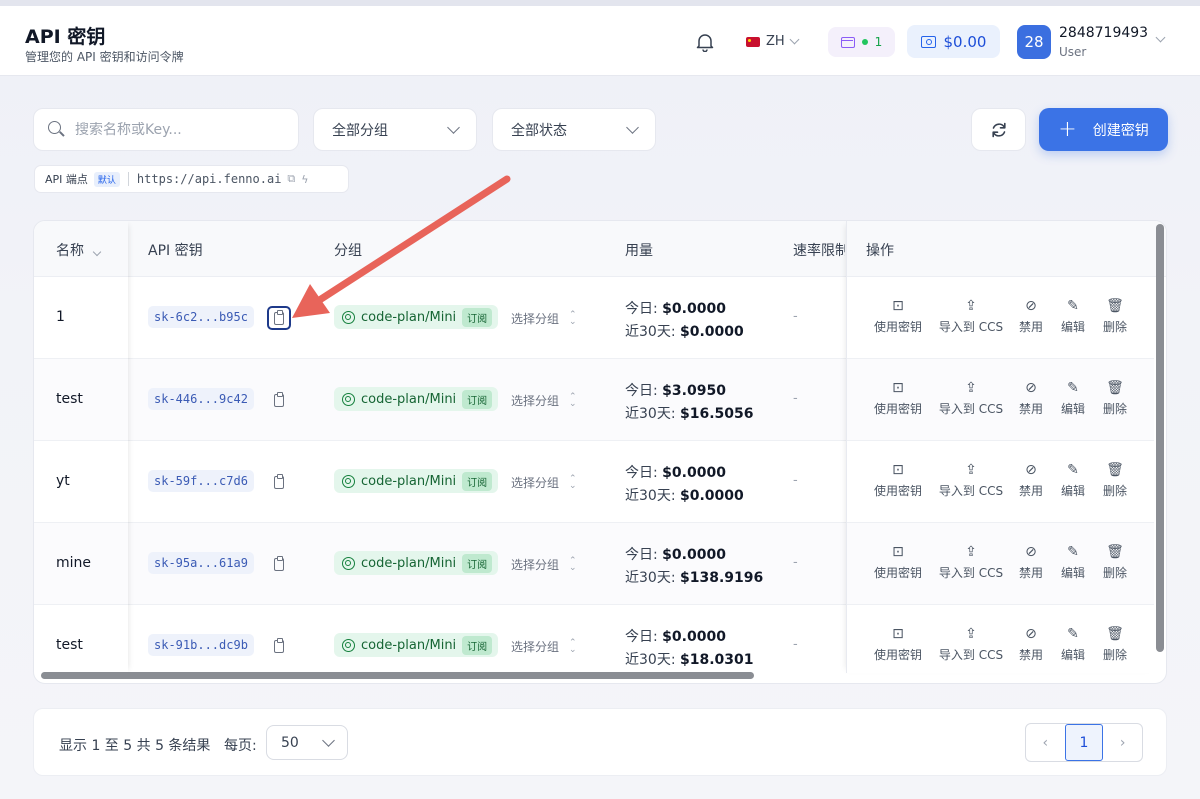 Image resolution: width=1200 pixels, height=799 pixels. Describe the element at coordinates (971, 409) in the screenshot. I see `action-label: 导入到 CCS` at that location.